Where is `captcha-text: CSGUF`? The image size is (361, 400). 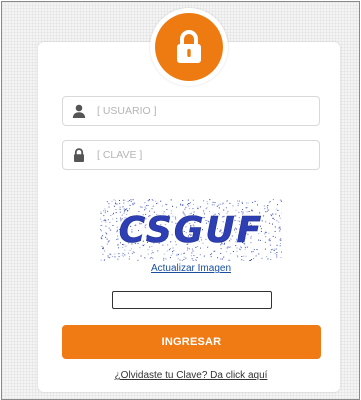
captcha-text: CSGUF is located at coordinates (191, 230).